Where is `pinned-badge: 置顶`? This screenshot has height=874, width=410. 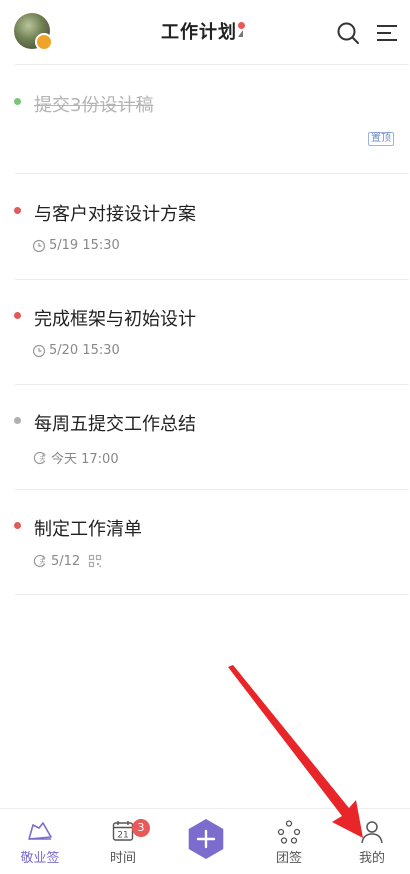 pinned-badge: 置顶 is located at coordinates (381, 139).